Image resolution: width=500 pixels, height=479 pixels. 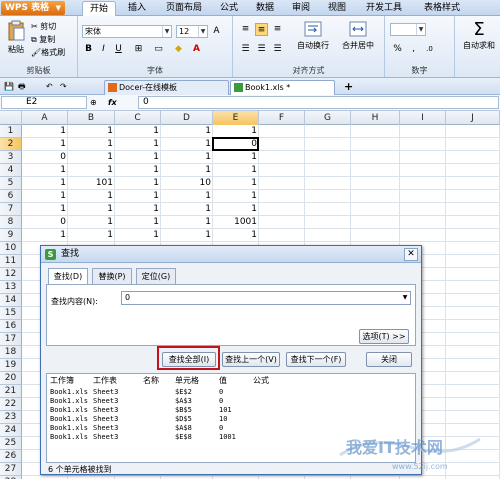 I want to click on cell-c6: 1, so click(x=138, y=196).